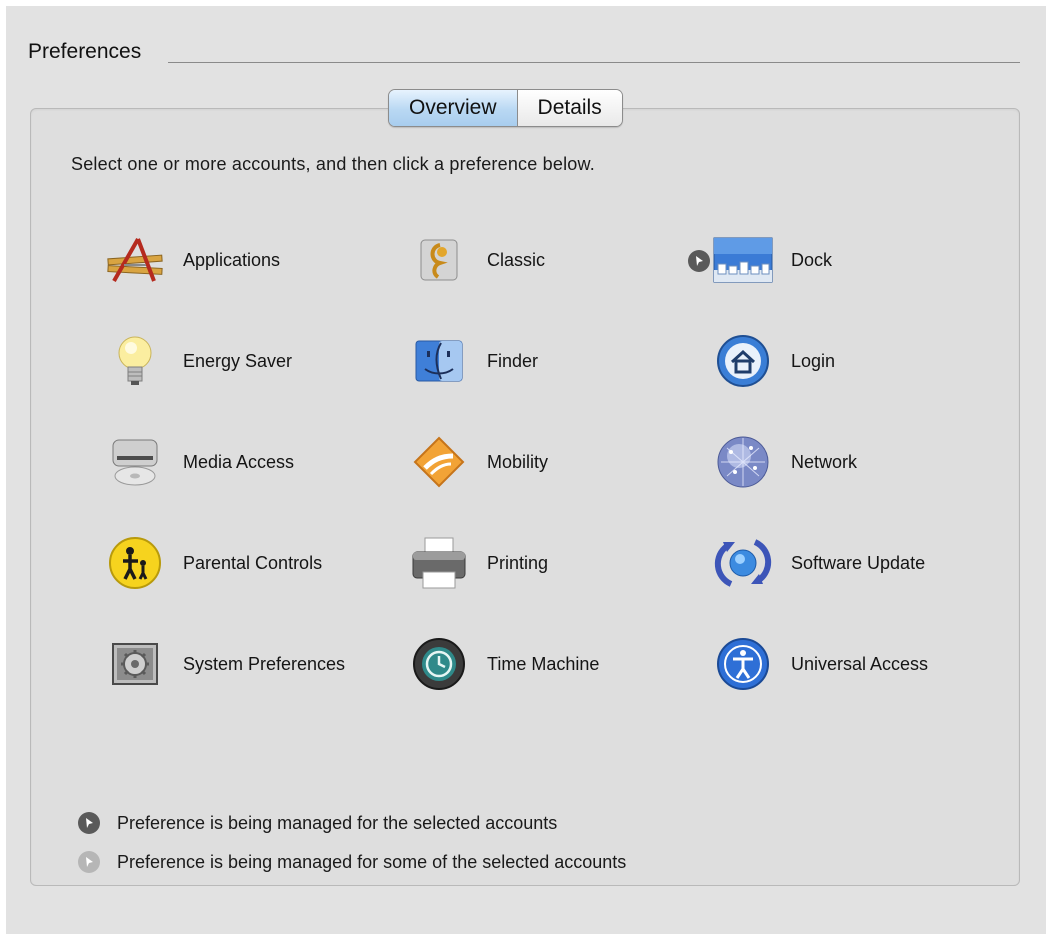 The height and width of the screenshot is (938, 1052). I want to click on pref-label: Applications, so click(232, 259).